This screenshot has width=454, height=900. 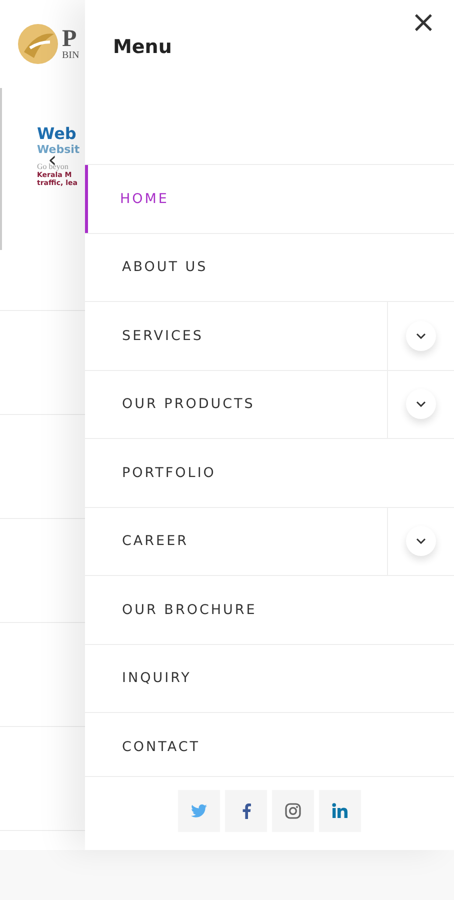 What do you see at coordinates (269, 198) in the screenshot?
I see `menu-item: HOME` at bounding box center [269, 198].